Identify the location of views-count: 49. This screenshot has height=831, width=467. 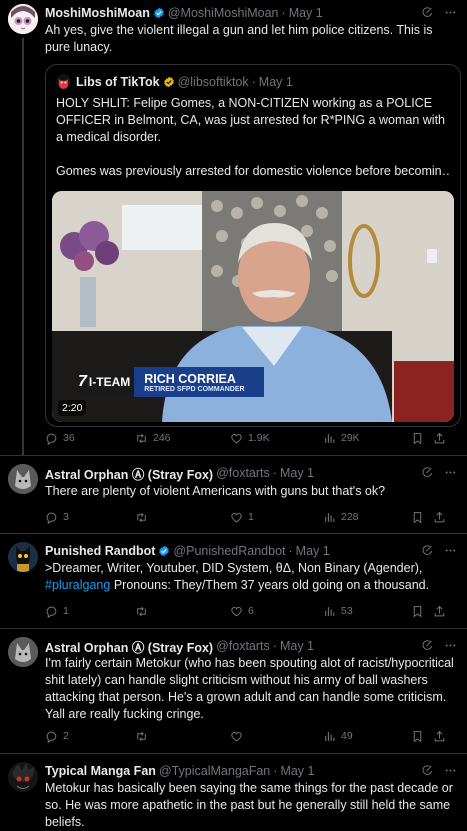
(347, 736).